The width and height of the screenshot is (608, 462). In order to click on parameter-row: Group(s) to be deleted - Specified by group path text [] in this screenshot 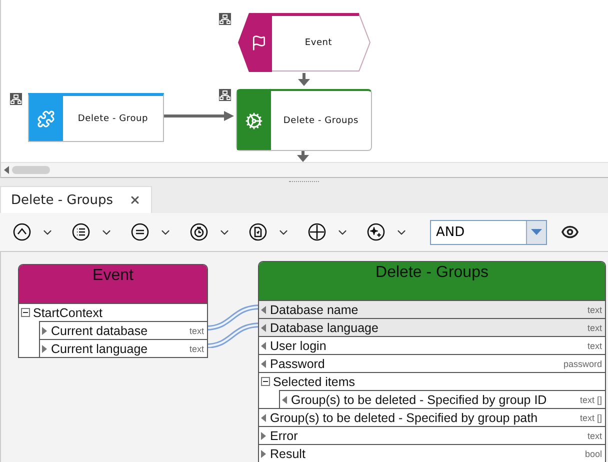, I will do `click(432, 417)`.